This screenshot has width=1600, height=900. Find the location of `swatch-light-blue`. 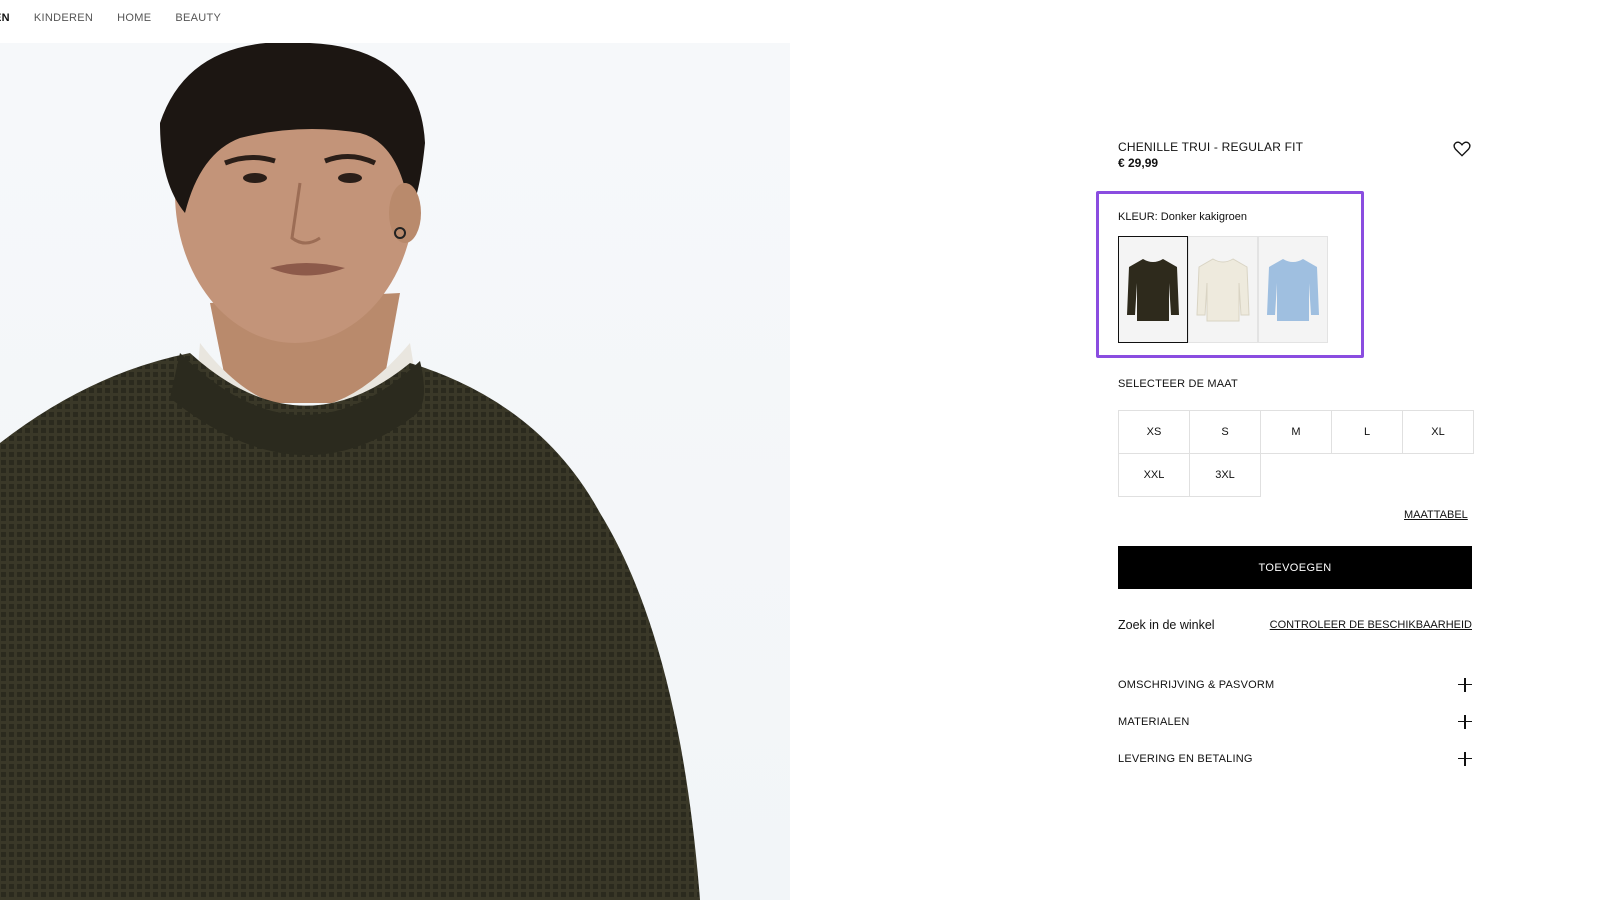

swatch-light-blue is located at coordinates (1293, 289).